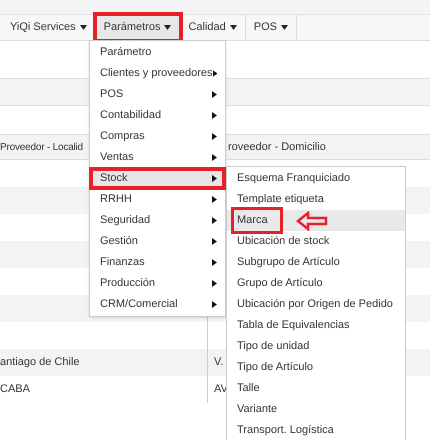  Describe the element at coordinates (316, 346) in the screenshot. I see `menu-item: Tipo de unidad` at that location.